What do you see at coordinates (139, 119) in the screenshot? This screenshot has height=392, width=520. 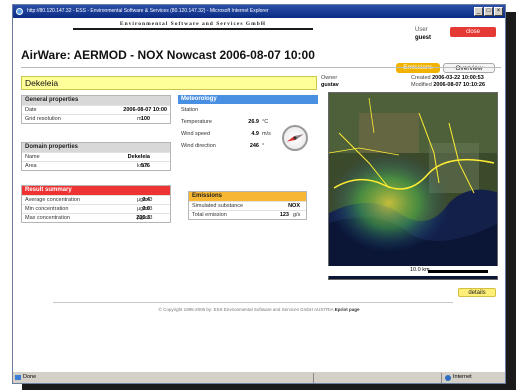 I see `row-unit: m` at bounding box center [139, 119].